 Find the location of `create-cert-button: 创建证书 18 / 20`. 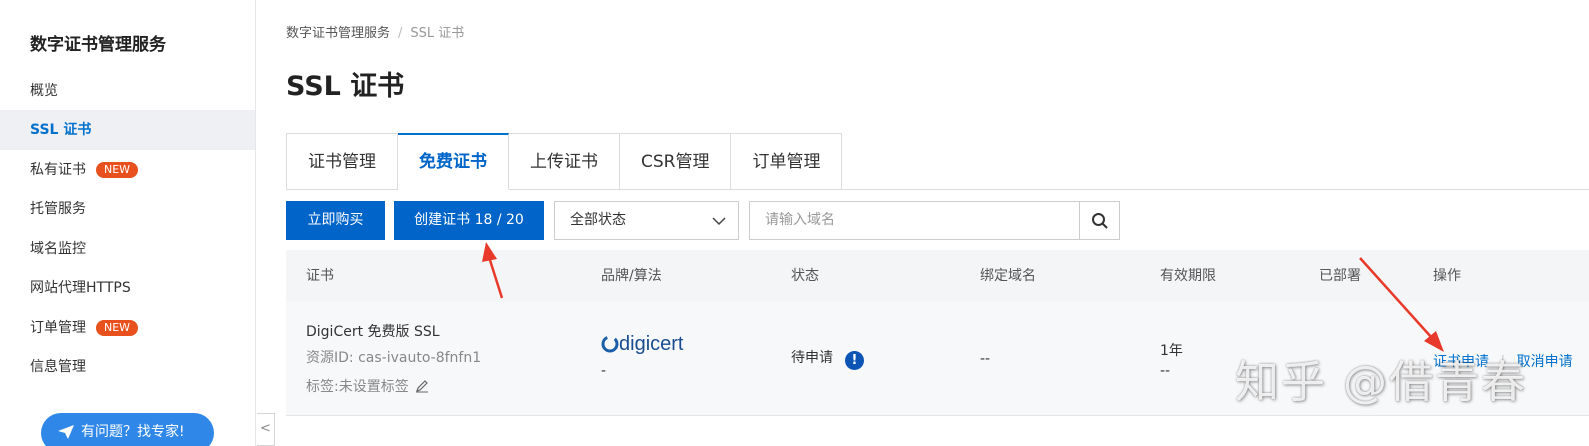

create-cert-button: 创建证书 18 / 20 is located at coordinates (469, 220).